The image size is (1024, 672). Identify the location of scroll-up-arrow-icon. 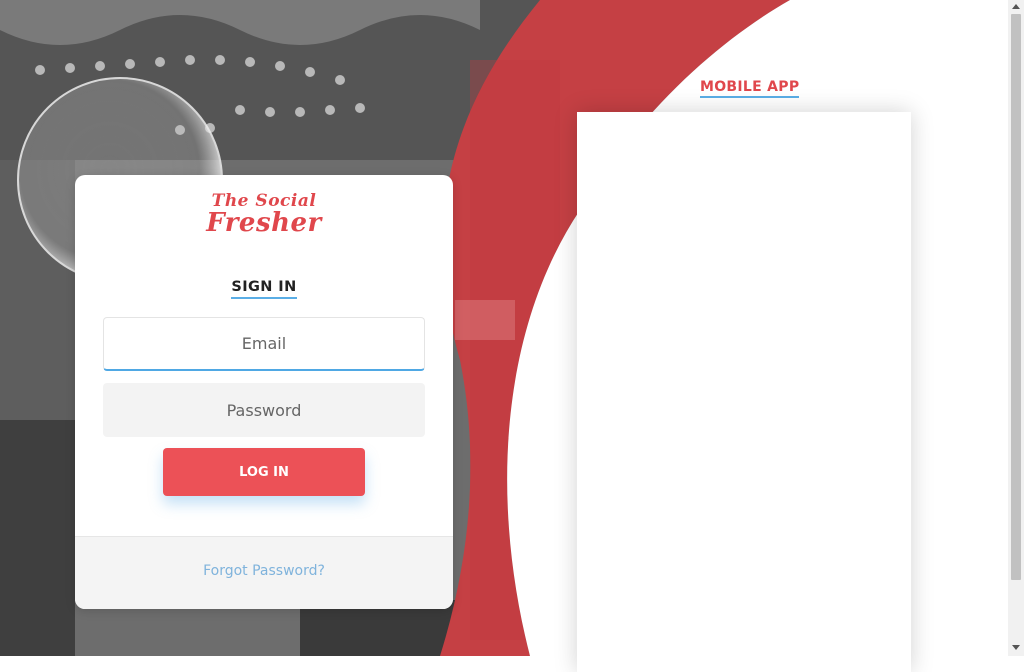
(1016, 6).